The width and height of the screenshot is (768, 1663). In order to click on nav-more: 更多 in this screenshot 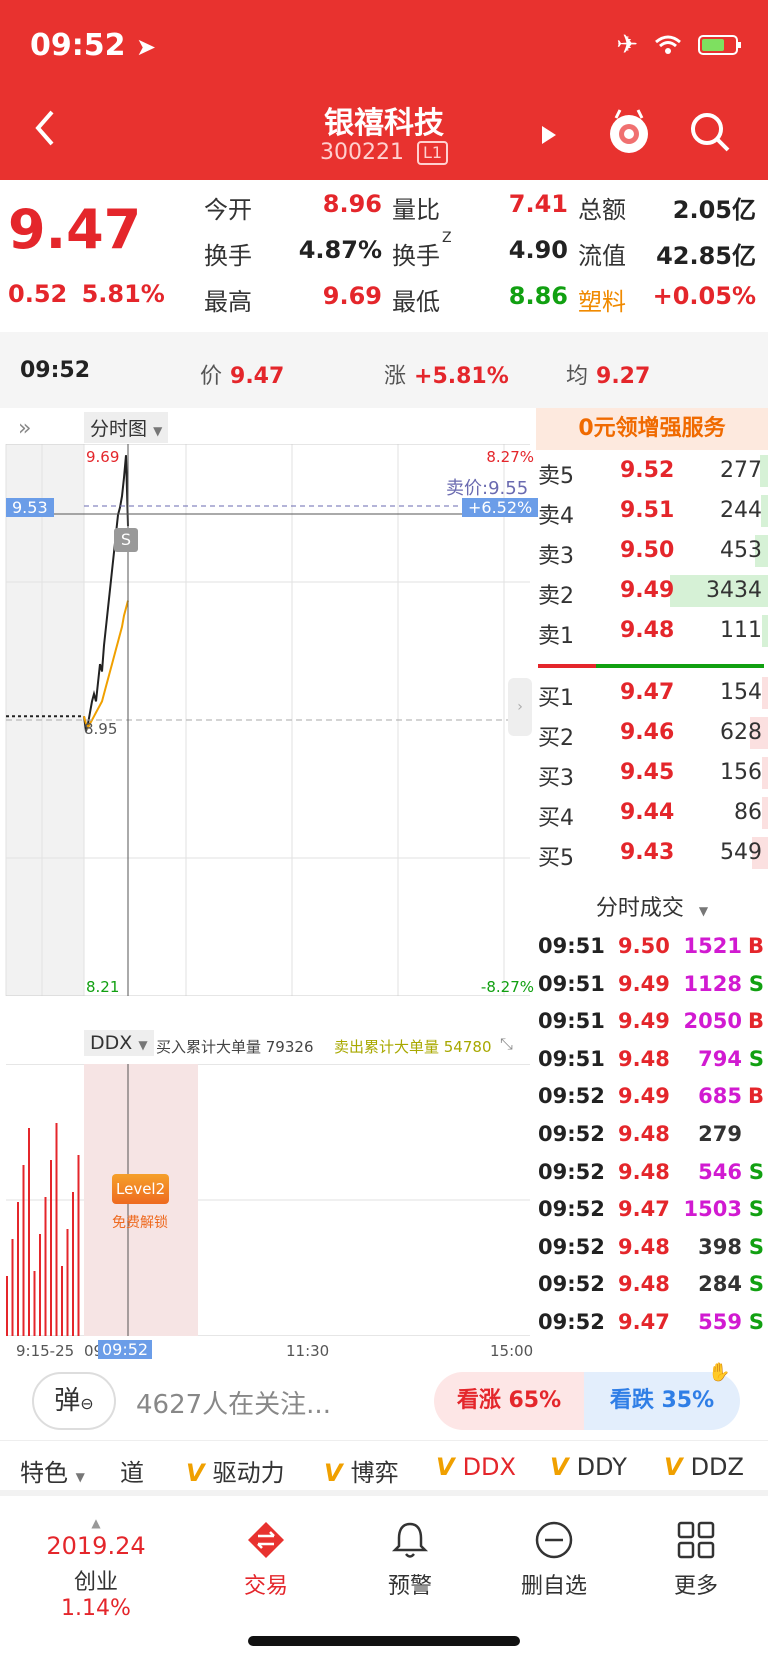, I will do `click(696, 1558)`.